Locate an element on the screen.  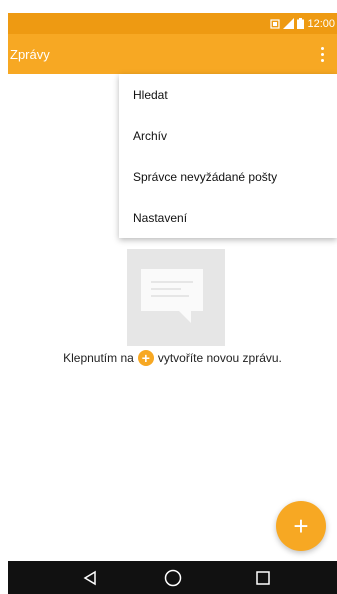
menu-item-spam-manager: Správce nevyžádané pošty is located at coordinates (228, 176).